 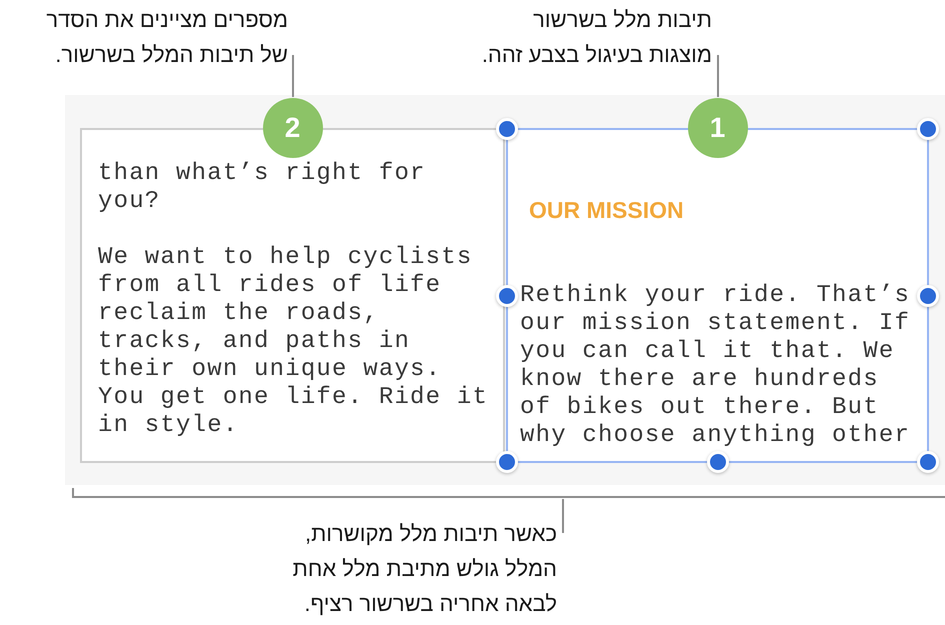 What do you see at coordinates (262, 188) in the screenshot?
I see `body-text: than what’s right for you?` at bounding box center [262, 188].